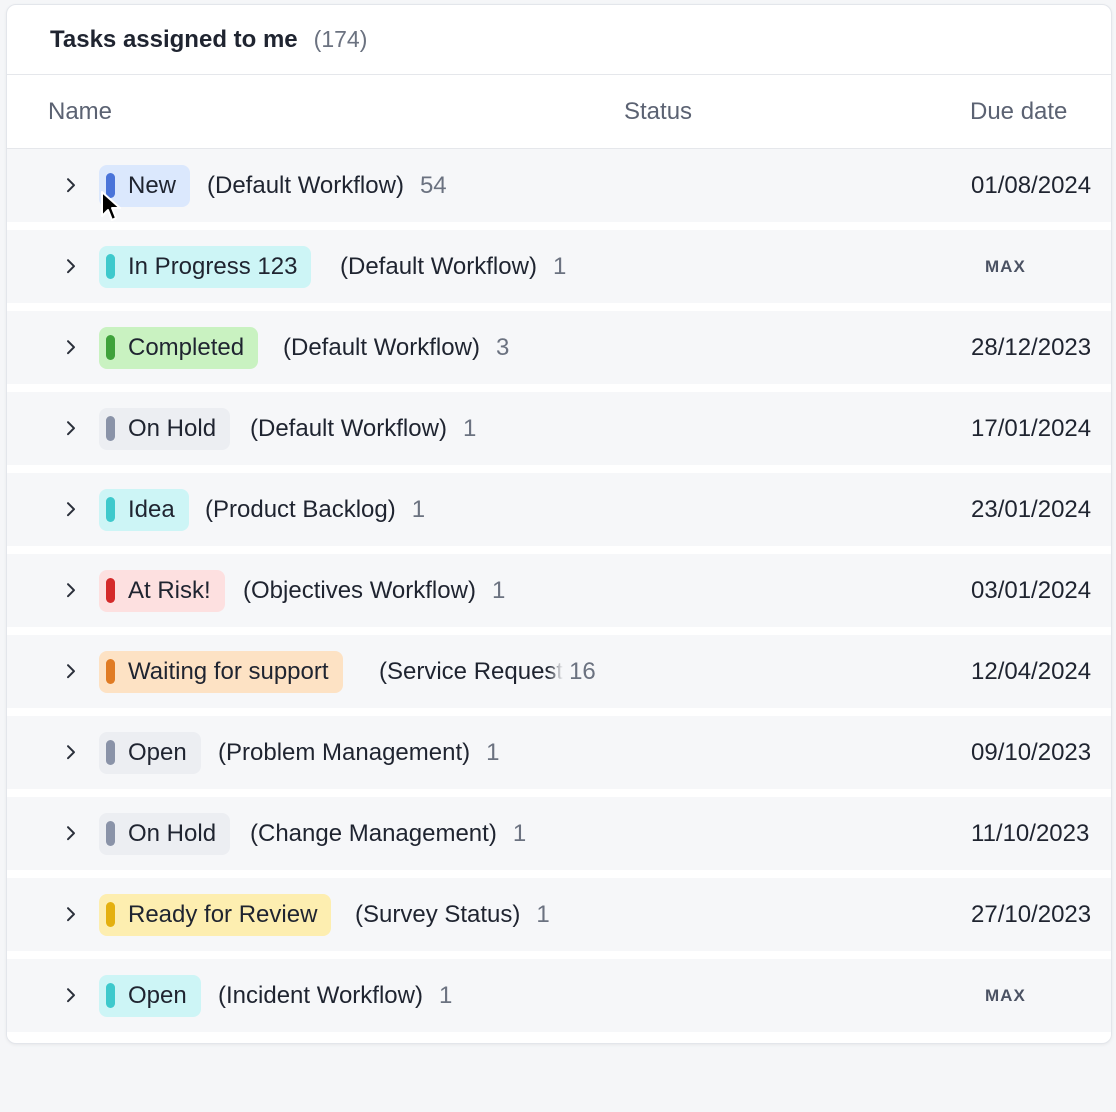  I want to click on workflow-info: (Change Management) 1, so click(388, 834).